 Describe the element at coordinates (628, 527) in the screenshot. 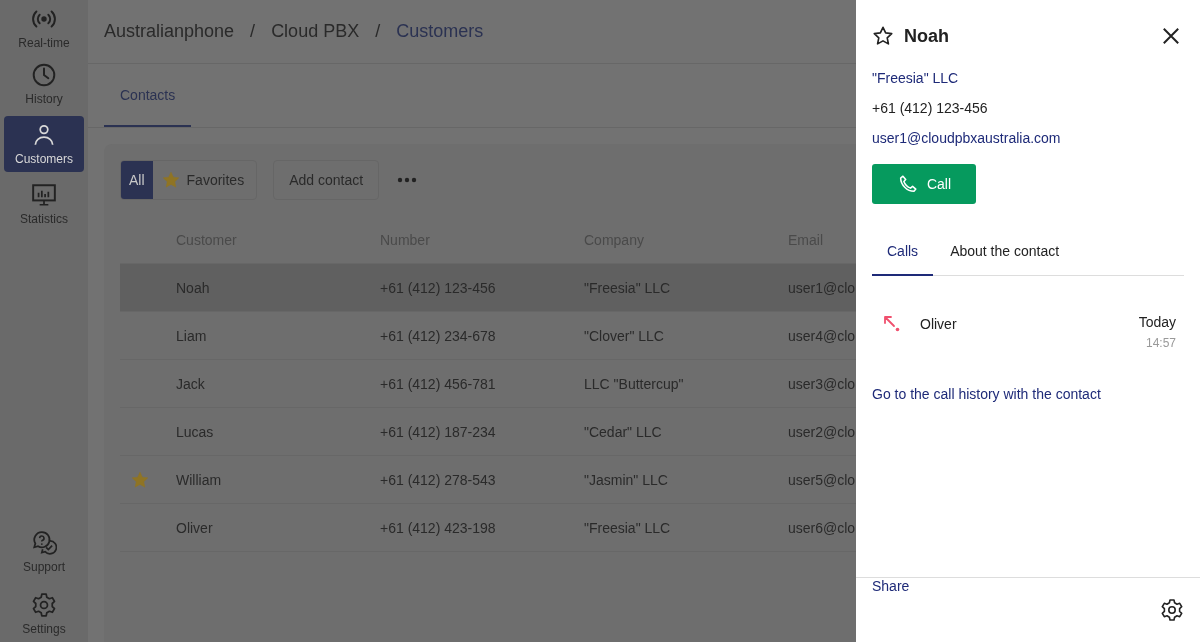

I see `table-cell-text: "Freesia" LLC` at that location.